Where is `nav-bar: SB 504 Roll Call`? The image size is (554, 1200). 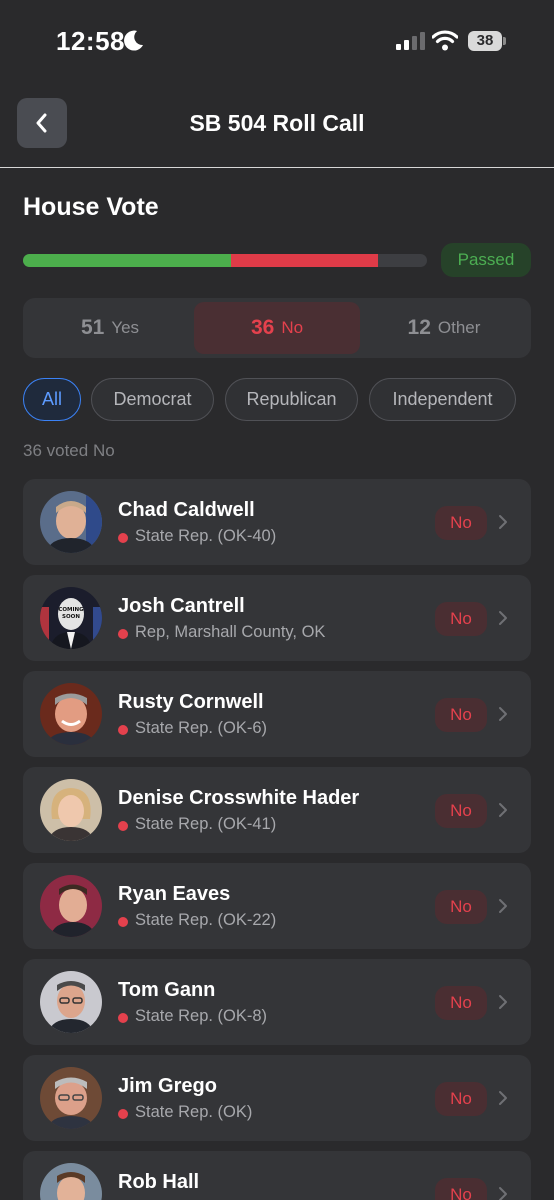 nav-bar: SB 504 Roll Call is located at coordinates (277, 126).